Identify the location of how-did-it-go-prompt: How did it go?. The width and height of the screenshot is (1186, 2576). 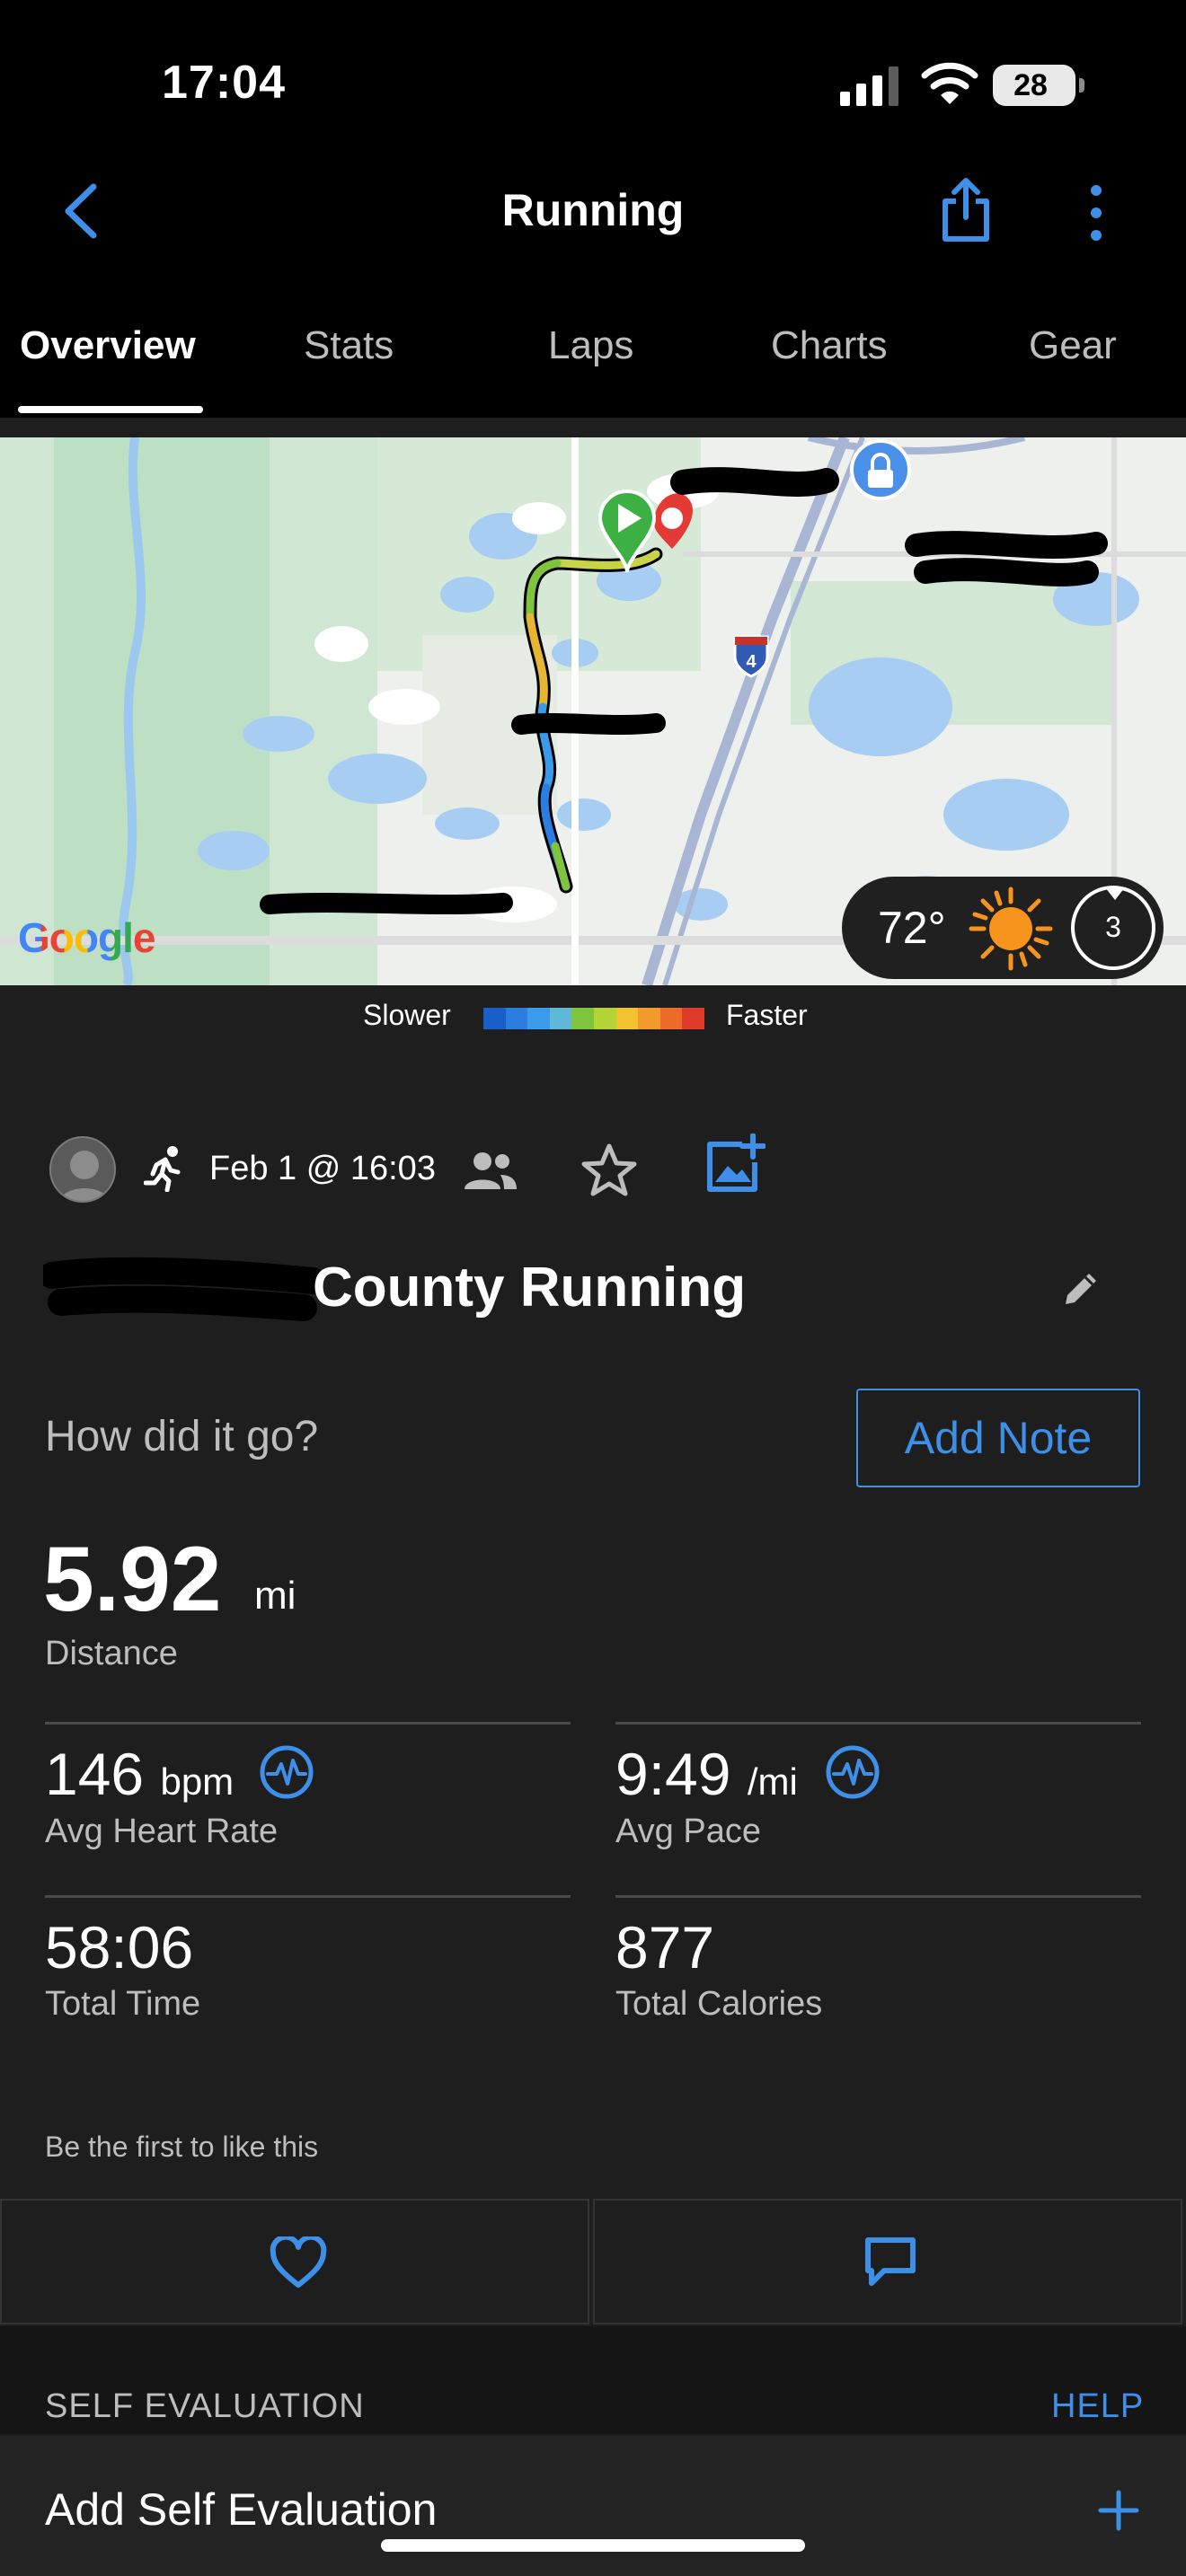
(182, 1436).